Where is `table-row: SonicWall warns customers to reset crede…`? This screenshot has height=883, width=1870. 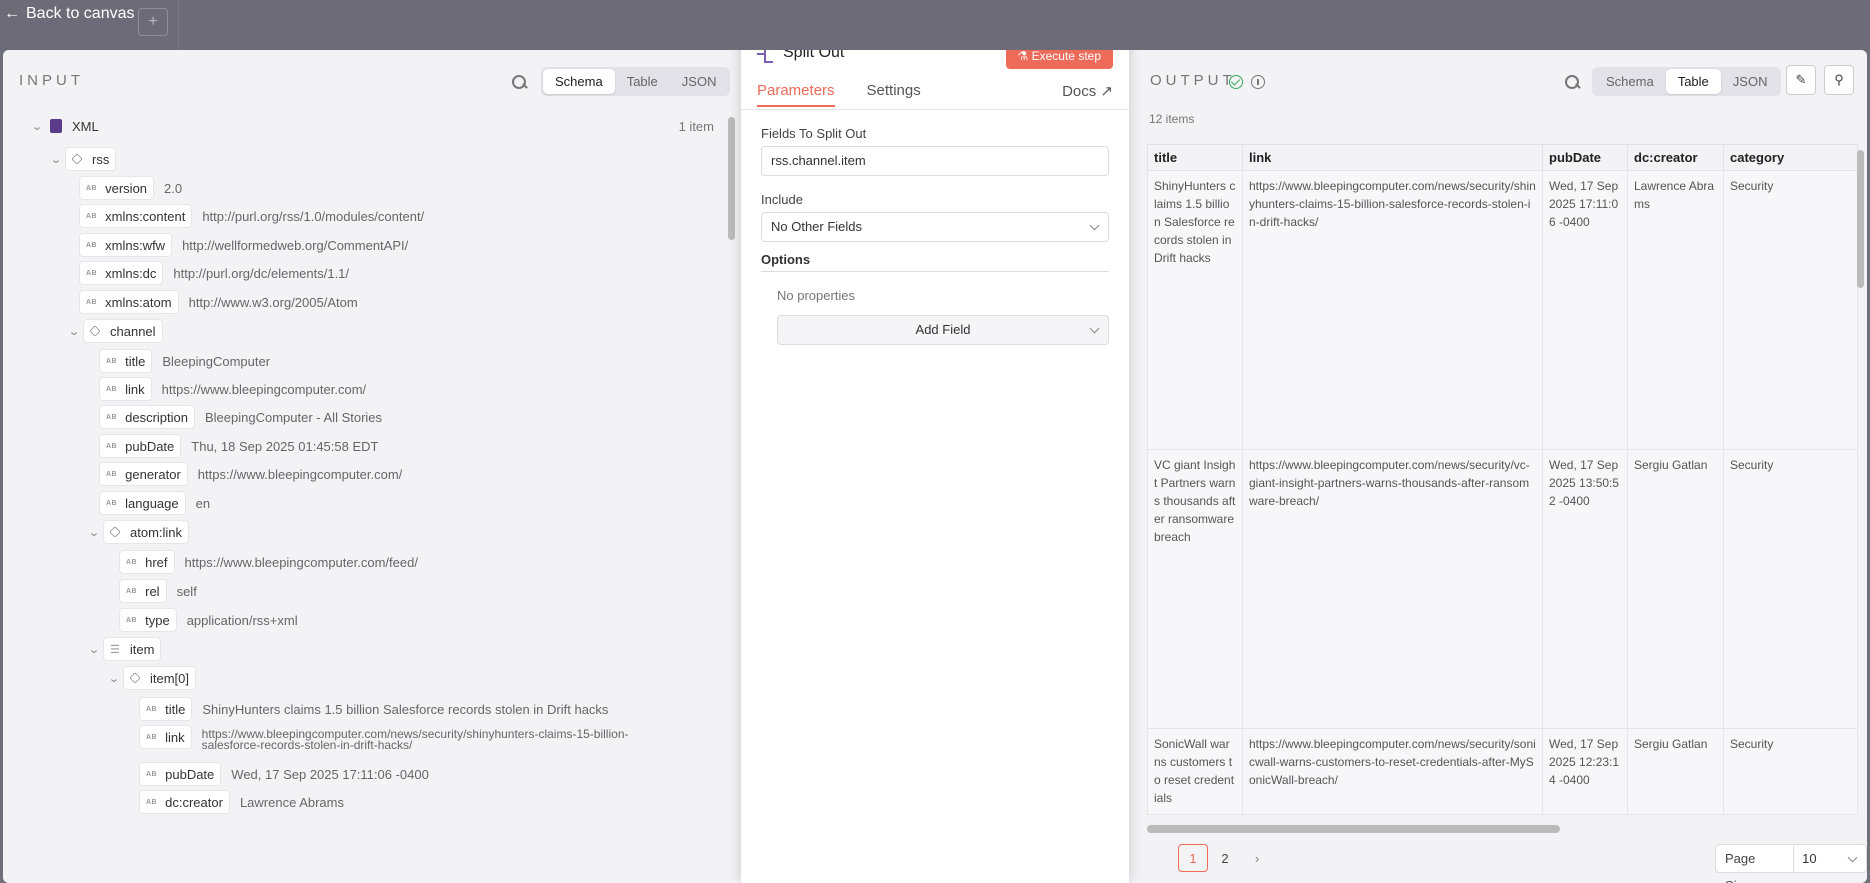 table-row: SonicWall warns customers to reset crede… is located at coordinates (1502, 771).